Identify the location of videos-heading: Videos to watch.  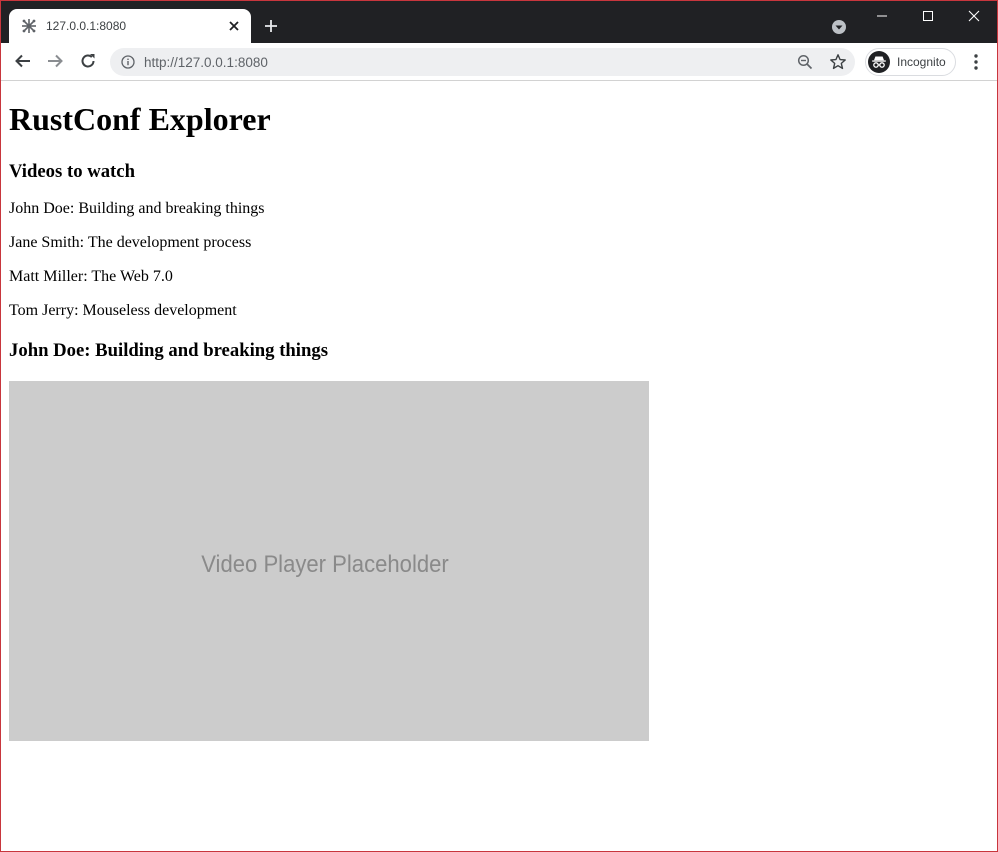
(72, 171).